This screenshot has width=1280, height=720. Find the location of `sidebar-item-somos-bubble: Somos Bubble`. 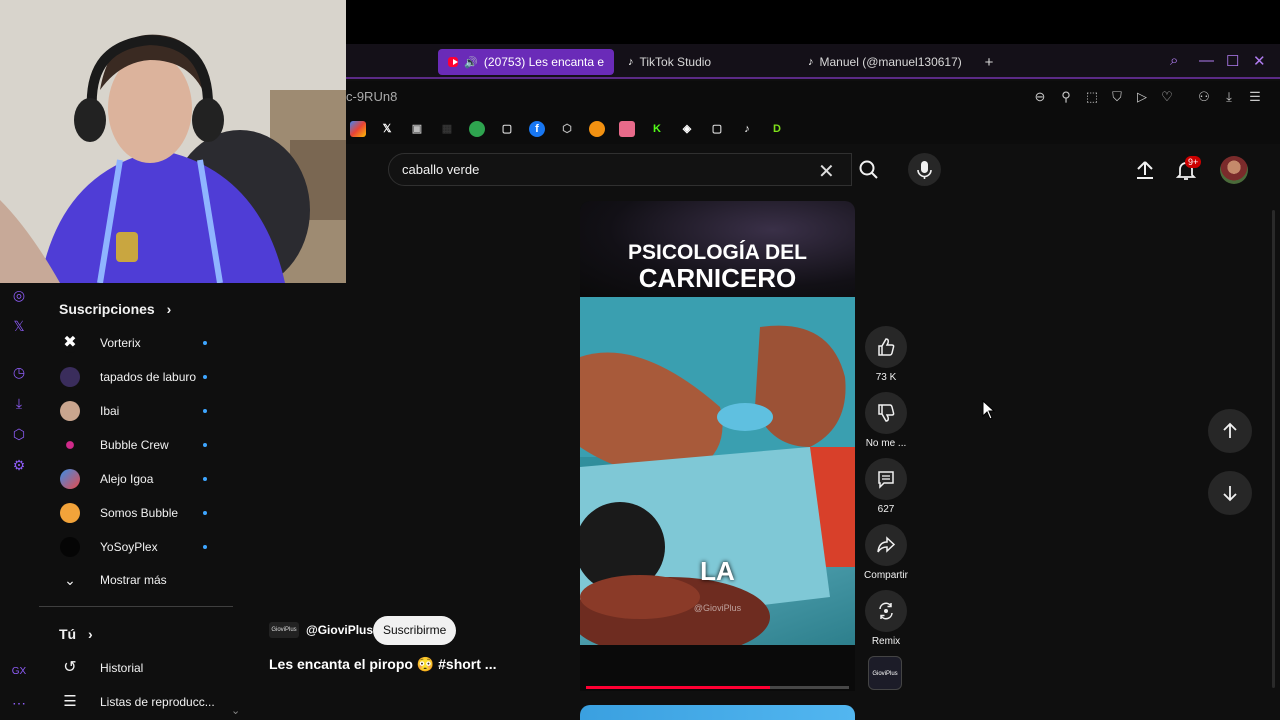

sidebar-item-somos-bubble: Somos Bubble is located at coordinates (140, 513).